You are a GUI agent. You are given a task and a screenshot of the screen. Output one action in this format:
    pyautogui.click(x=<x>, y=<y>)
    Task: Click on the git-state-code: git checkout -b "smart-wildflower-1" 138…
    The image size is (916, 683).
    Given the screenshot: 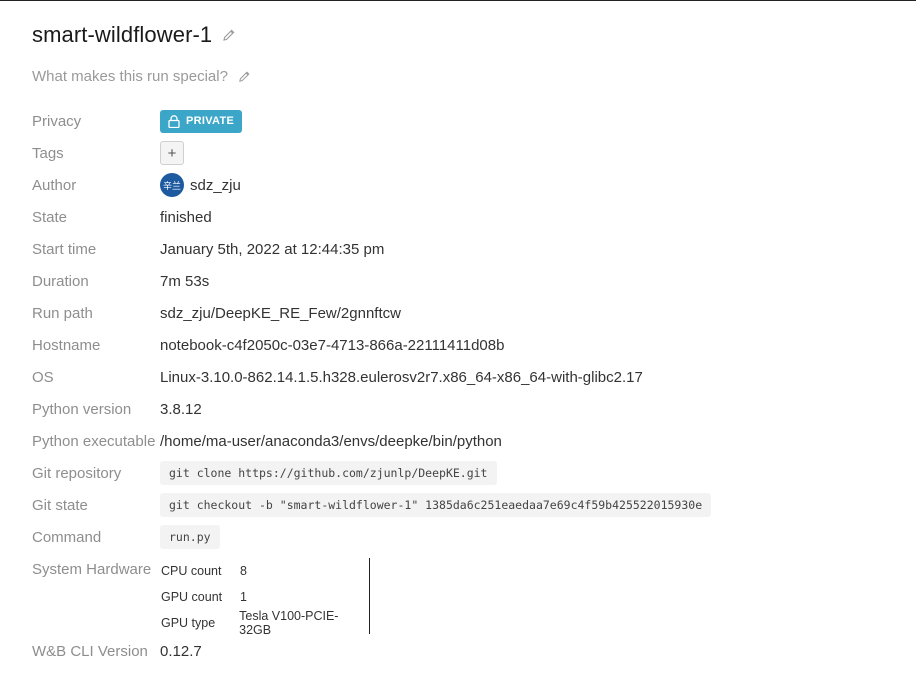 What is the action you would take?
    pyautogui.click(x=436, y=505)
    